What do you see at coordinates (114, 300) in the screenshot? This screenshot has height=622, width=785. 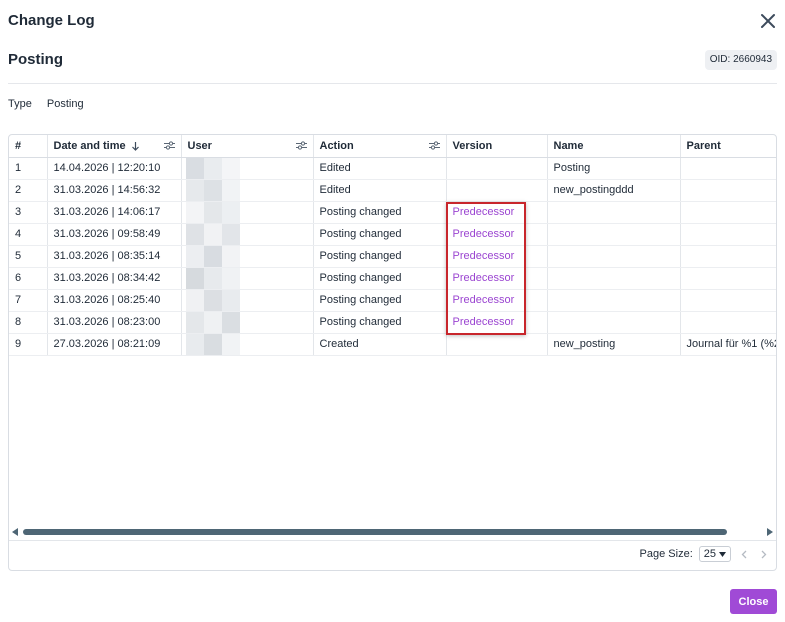 I see `cell-date-time: 31.03.2026 | 08:25:40` at bounding box center [114, 300].